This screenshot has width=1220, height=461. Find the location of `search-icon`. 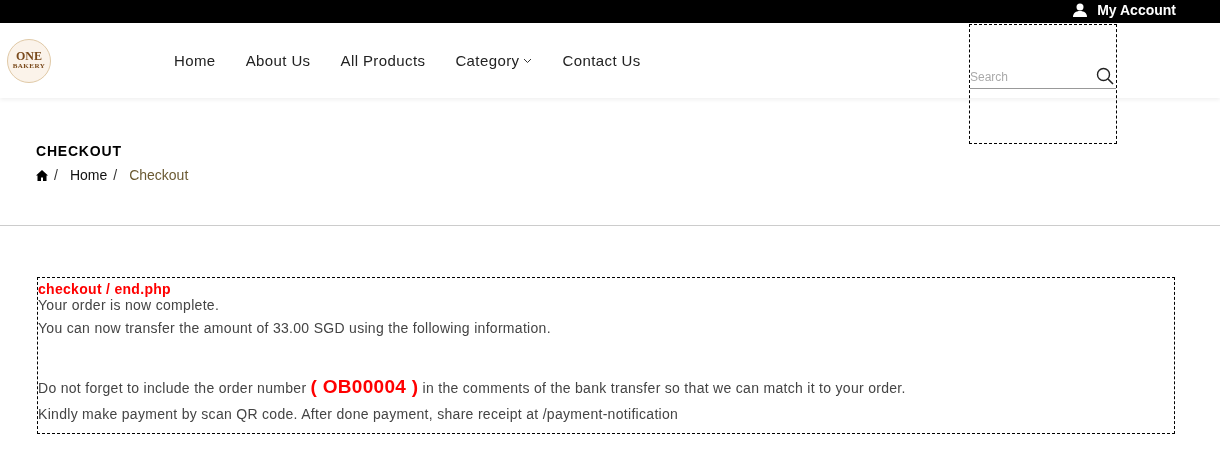

search-icon is located at coordinates (1105, 76).